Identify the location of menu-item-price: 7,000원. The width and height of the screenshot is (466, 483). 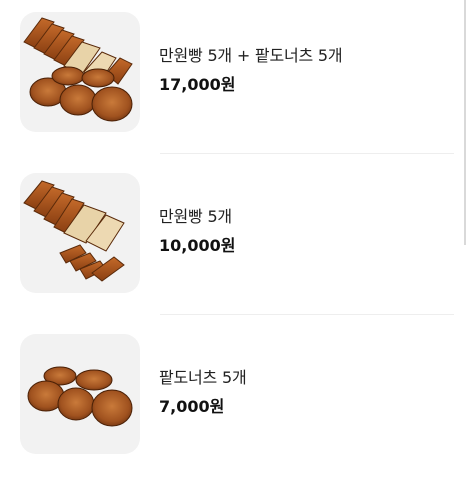
(192, 406).